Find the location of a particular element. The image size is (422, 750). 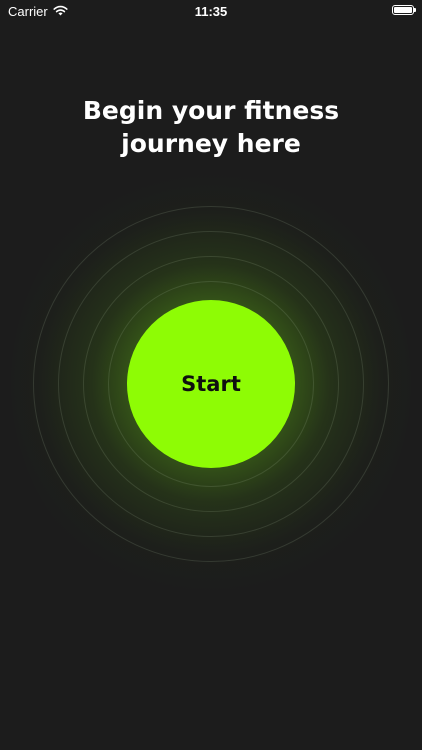

start-button: Start is located at coordinates (211, 384).